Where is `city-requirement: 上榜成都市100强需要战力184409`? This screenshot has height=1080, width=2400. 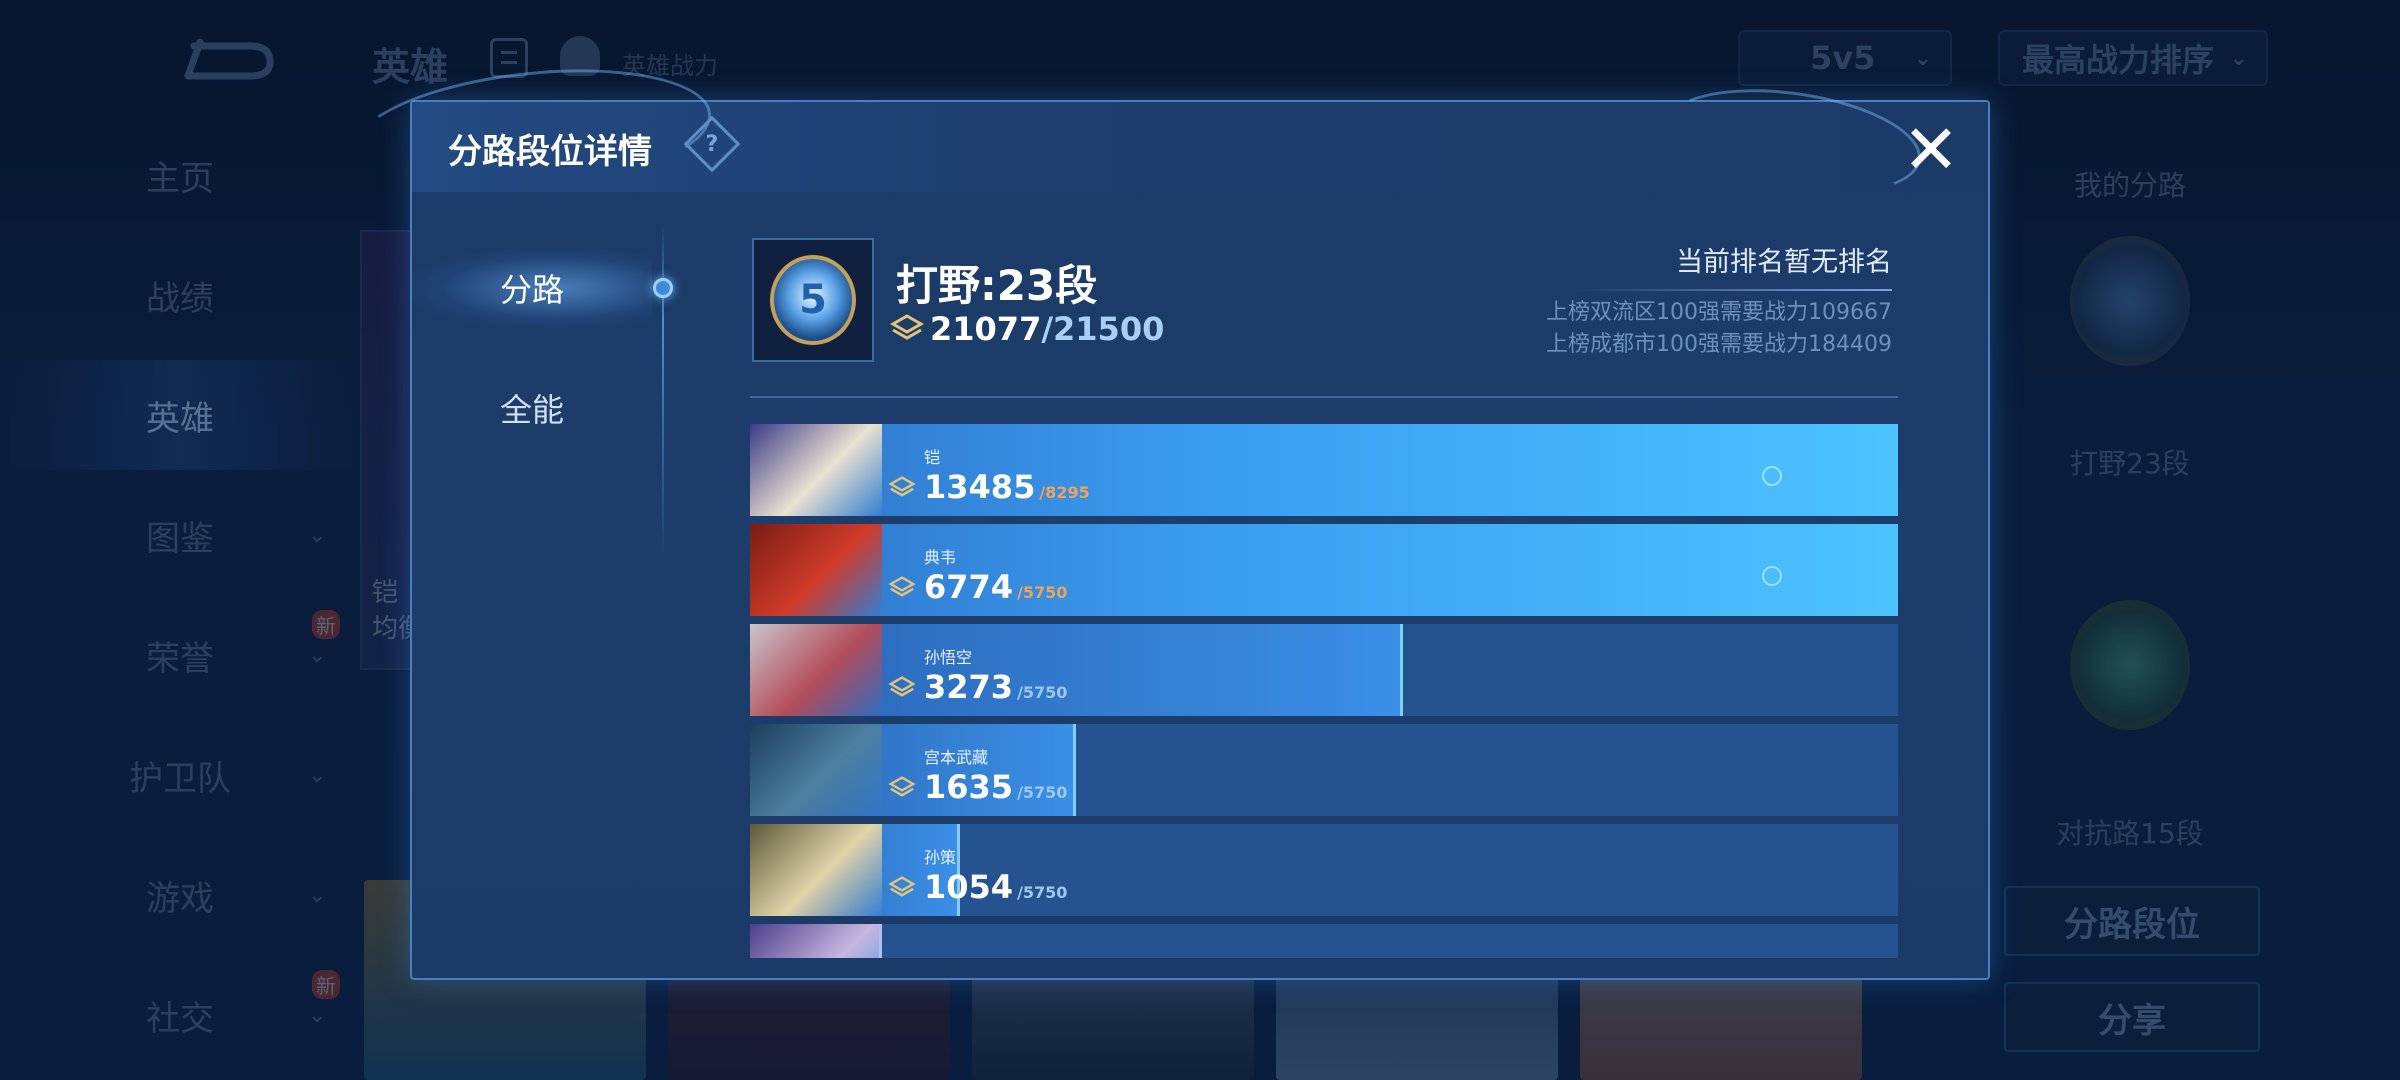 city-requirement: 上榜成都市100强需要战力184409 is located at coordinates (1719, 344).